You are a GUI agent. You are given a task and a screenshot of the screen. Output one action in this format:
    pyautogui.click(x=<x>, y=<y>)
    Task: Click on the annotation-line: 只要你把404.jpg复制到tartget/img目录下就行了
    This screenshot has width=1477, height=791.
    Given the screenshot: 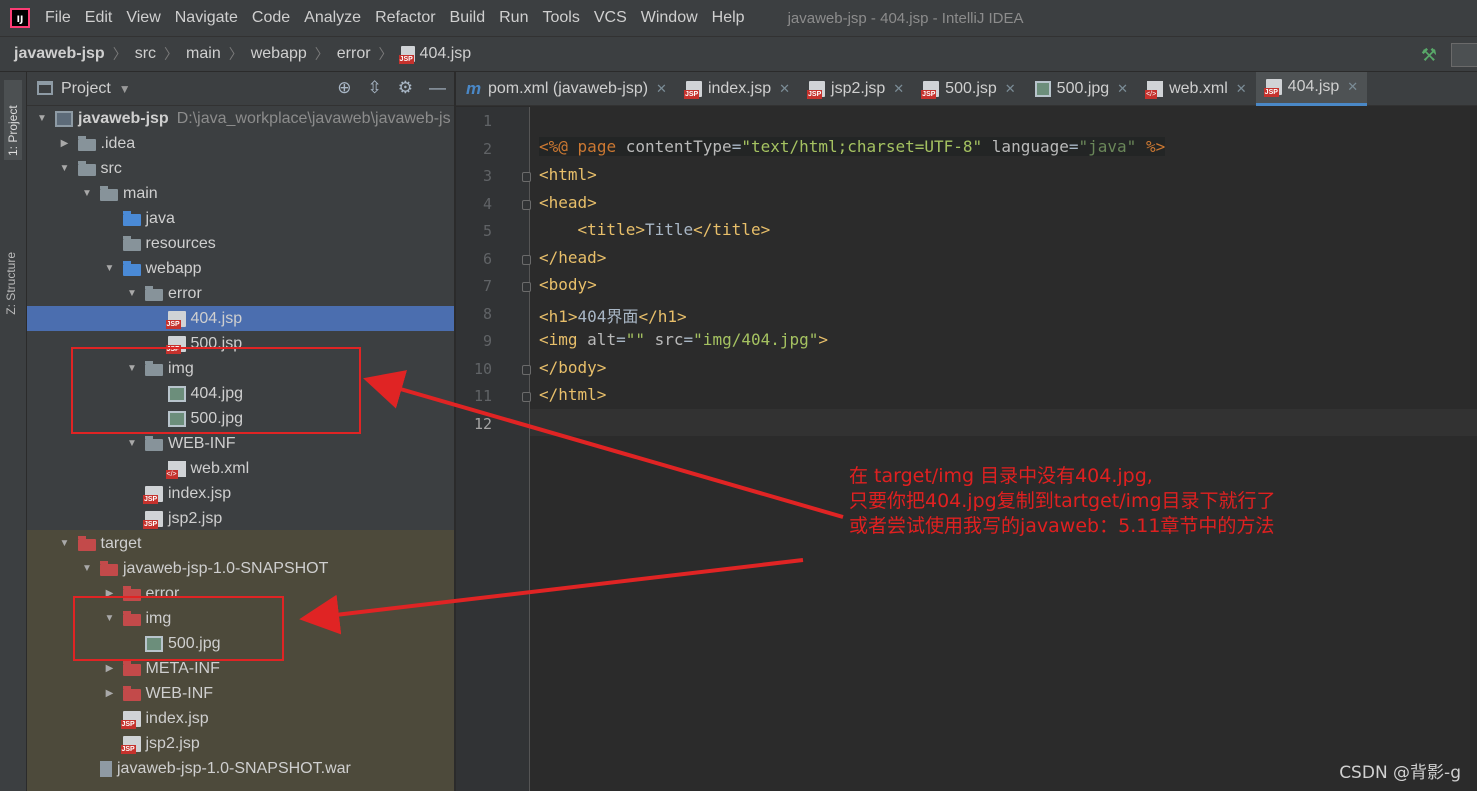 What is the action you would take?
    pyautogui.click(x=1062, y=501)
    